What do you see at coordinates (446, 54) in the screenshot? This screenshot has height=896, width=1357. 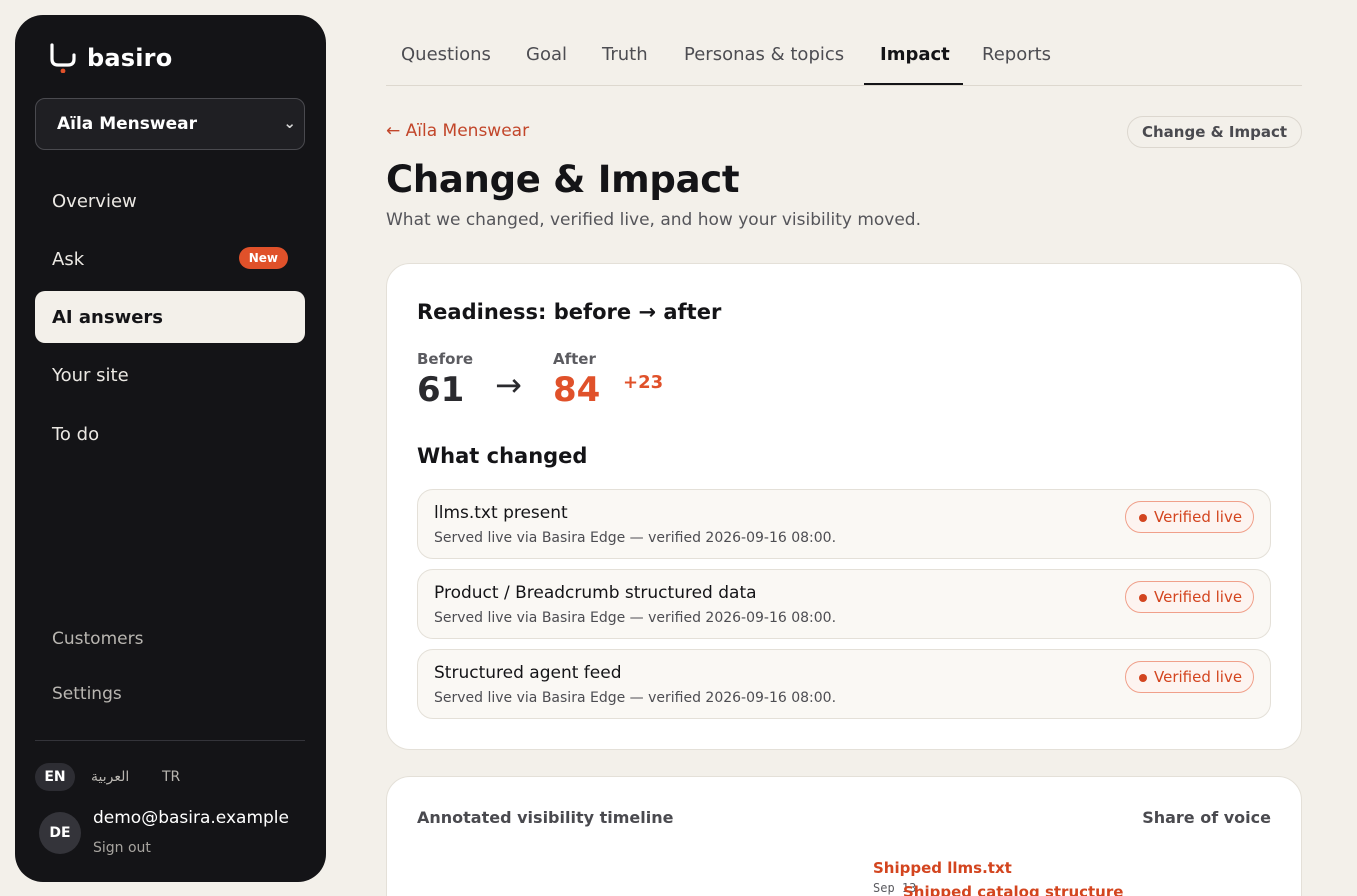 I see `tab-questions: Questions` at bounding box center [446, 54].